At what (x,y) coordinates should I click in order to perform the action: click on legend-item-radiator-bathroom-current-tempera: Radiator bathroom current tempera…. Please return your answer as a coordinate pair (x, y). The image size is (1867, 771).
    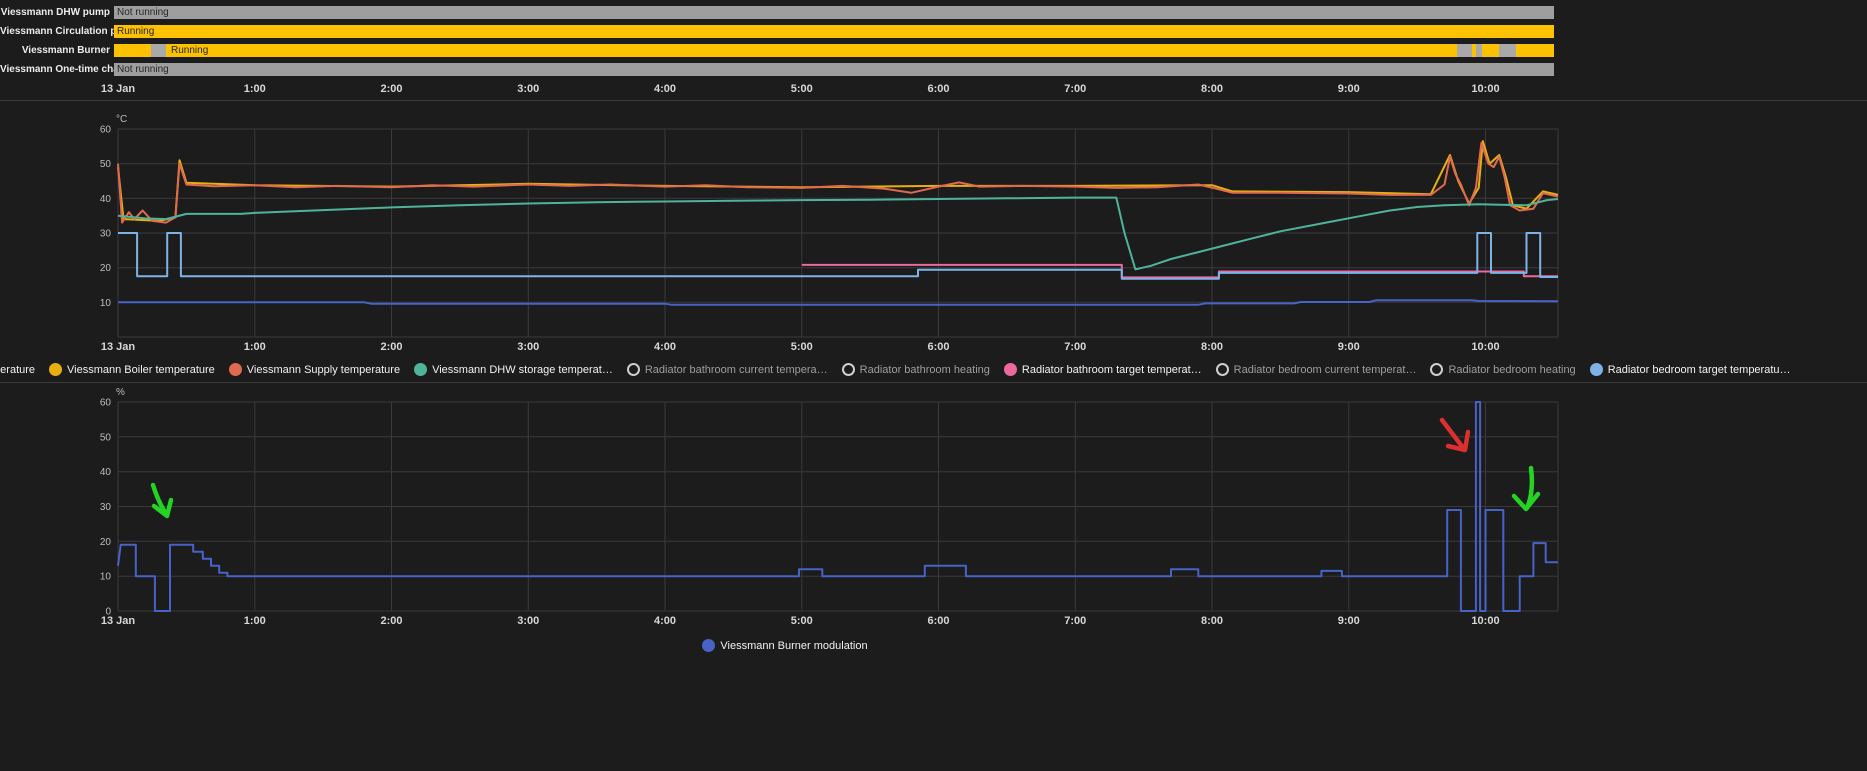
    Looking at the image, I should click on (727, 369).